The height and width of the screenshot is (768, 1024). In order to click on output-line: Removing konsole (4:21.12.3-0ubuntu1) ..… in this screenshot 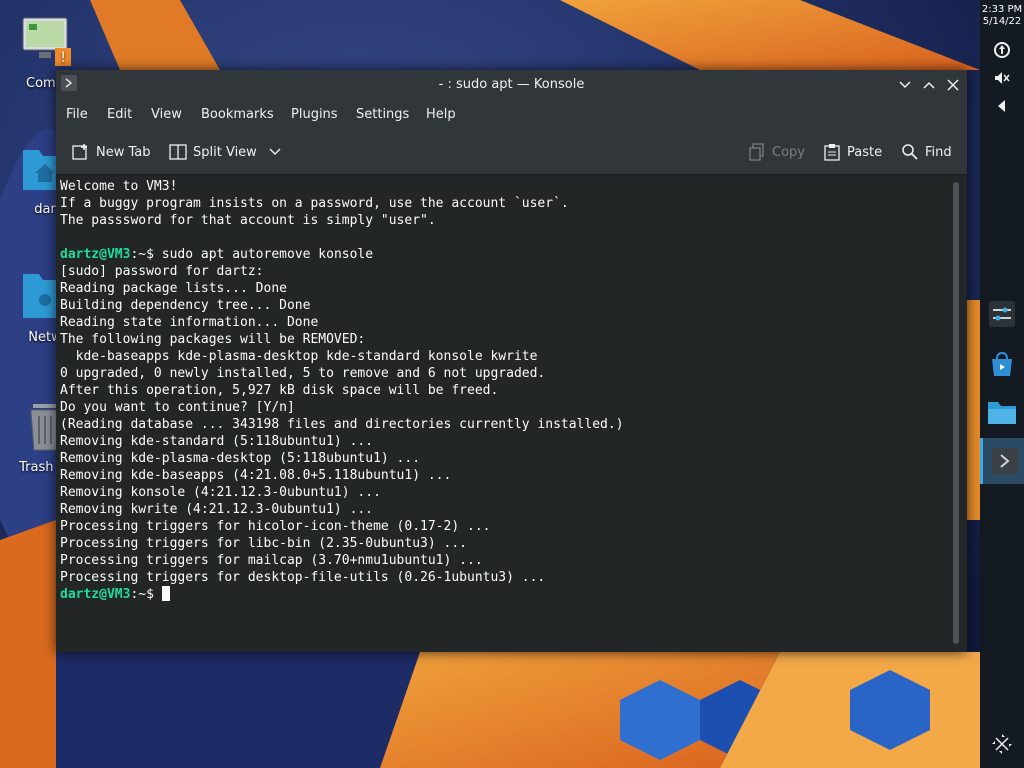, I will do `click(220, 492)`.